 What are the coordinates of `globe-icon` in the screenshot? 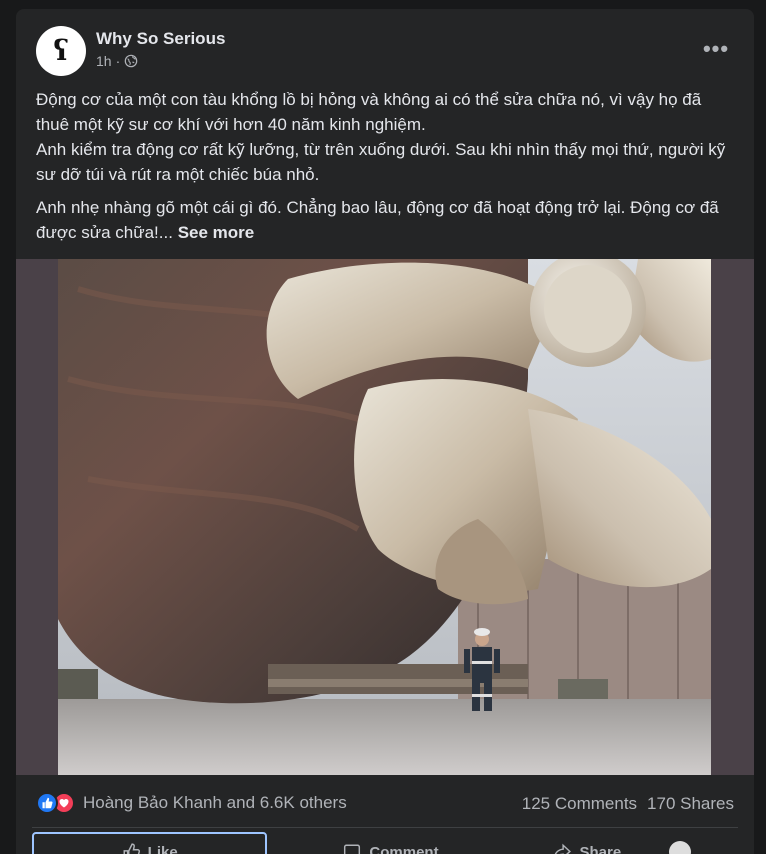 It's located at (131, 61).